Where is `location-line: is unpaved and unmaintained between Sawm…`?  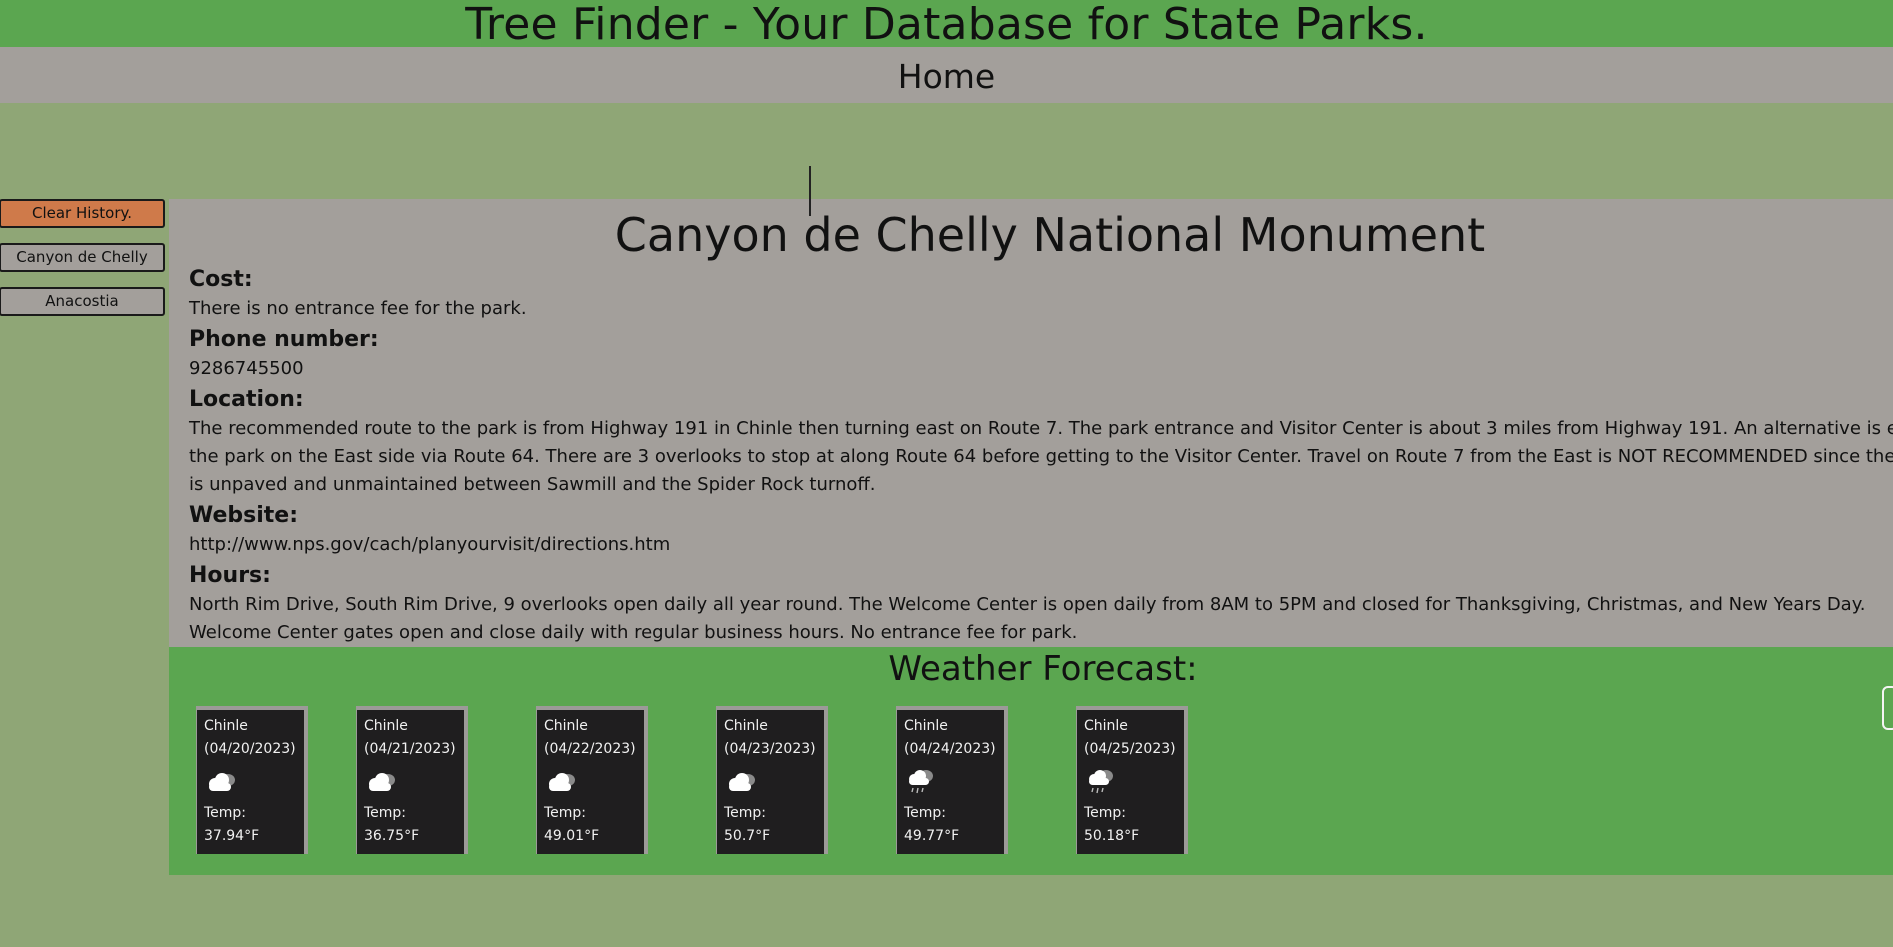 location-line: is unpaved and unmaintained between Sawm… is located at coordinates (532, 484).